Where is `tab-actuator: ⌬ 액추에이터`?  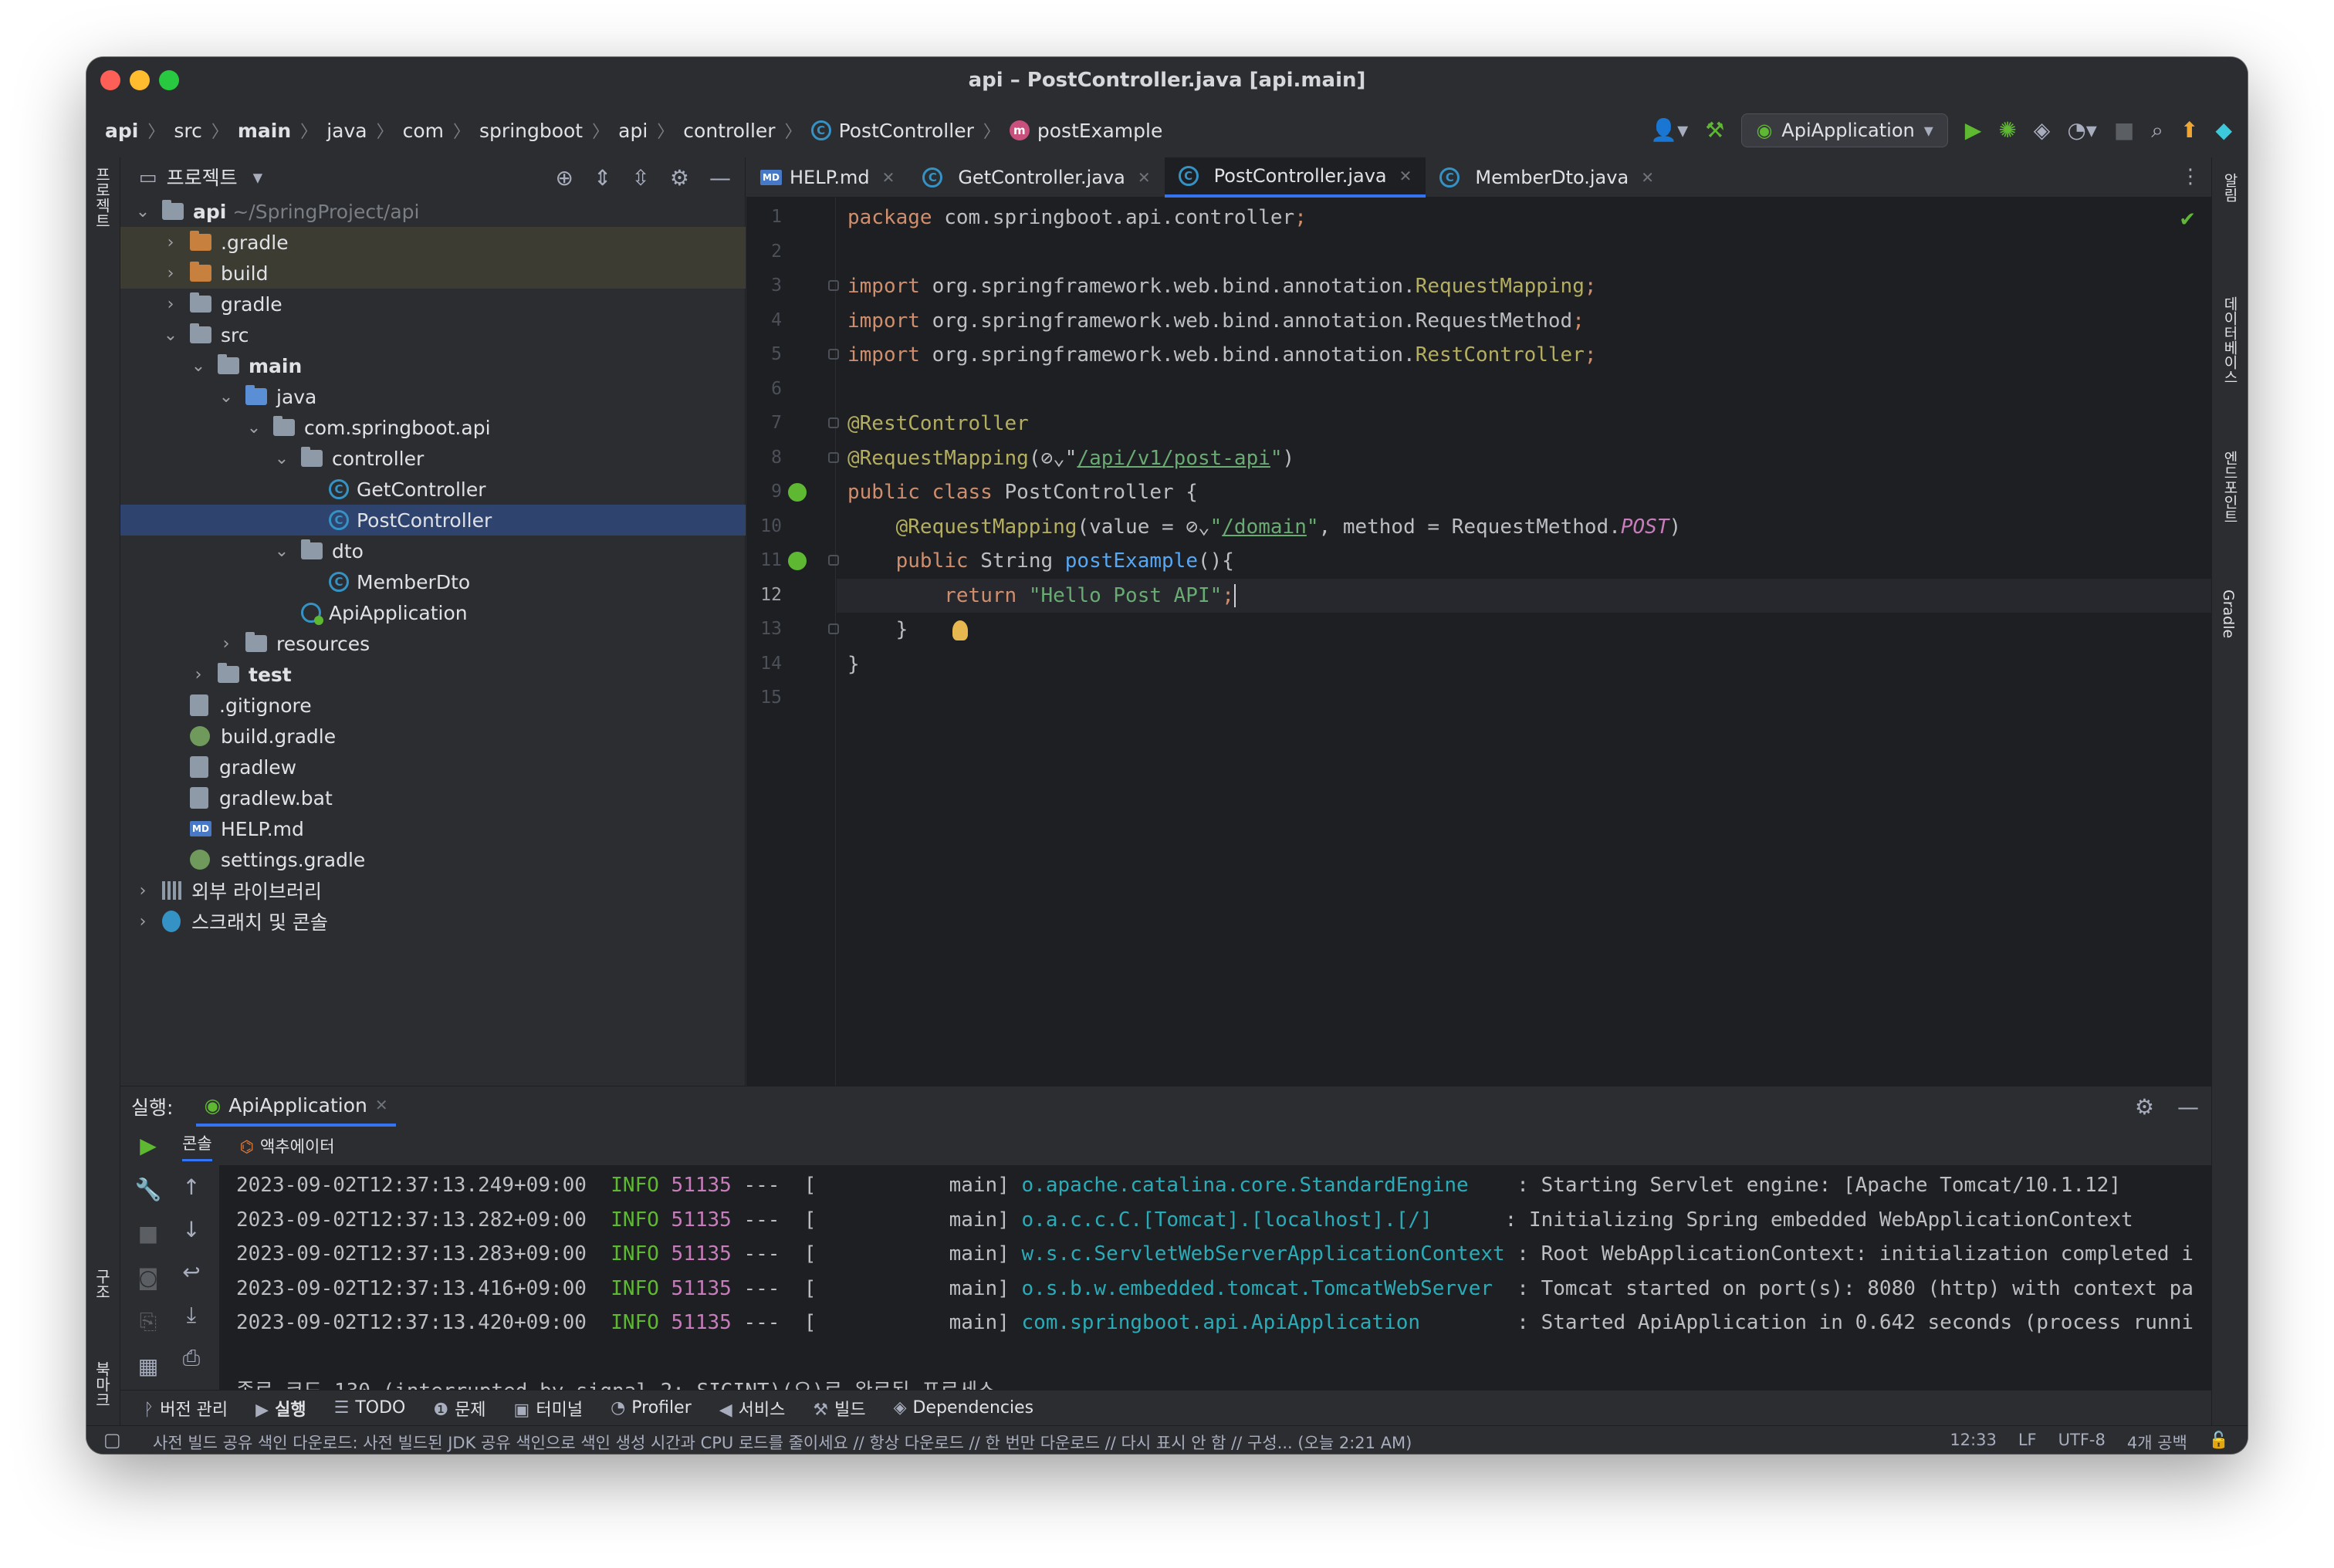
tab-actuator: ⌬ 액추에이터 is located at coordinates (287, 1145).